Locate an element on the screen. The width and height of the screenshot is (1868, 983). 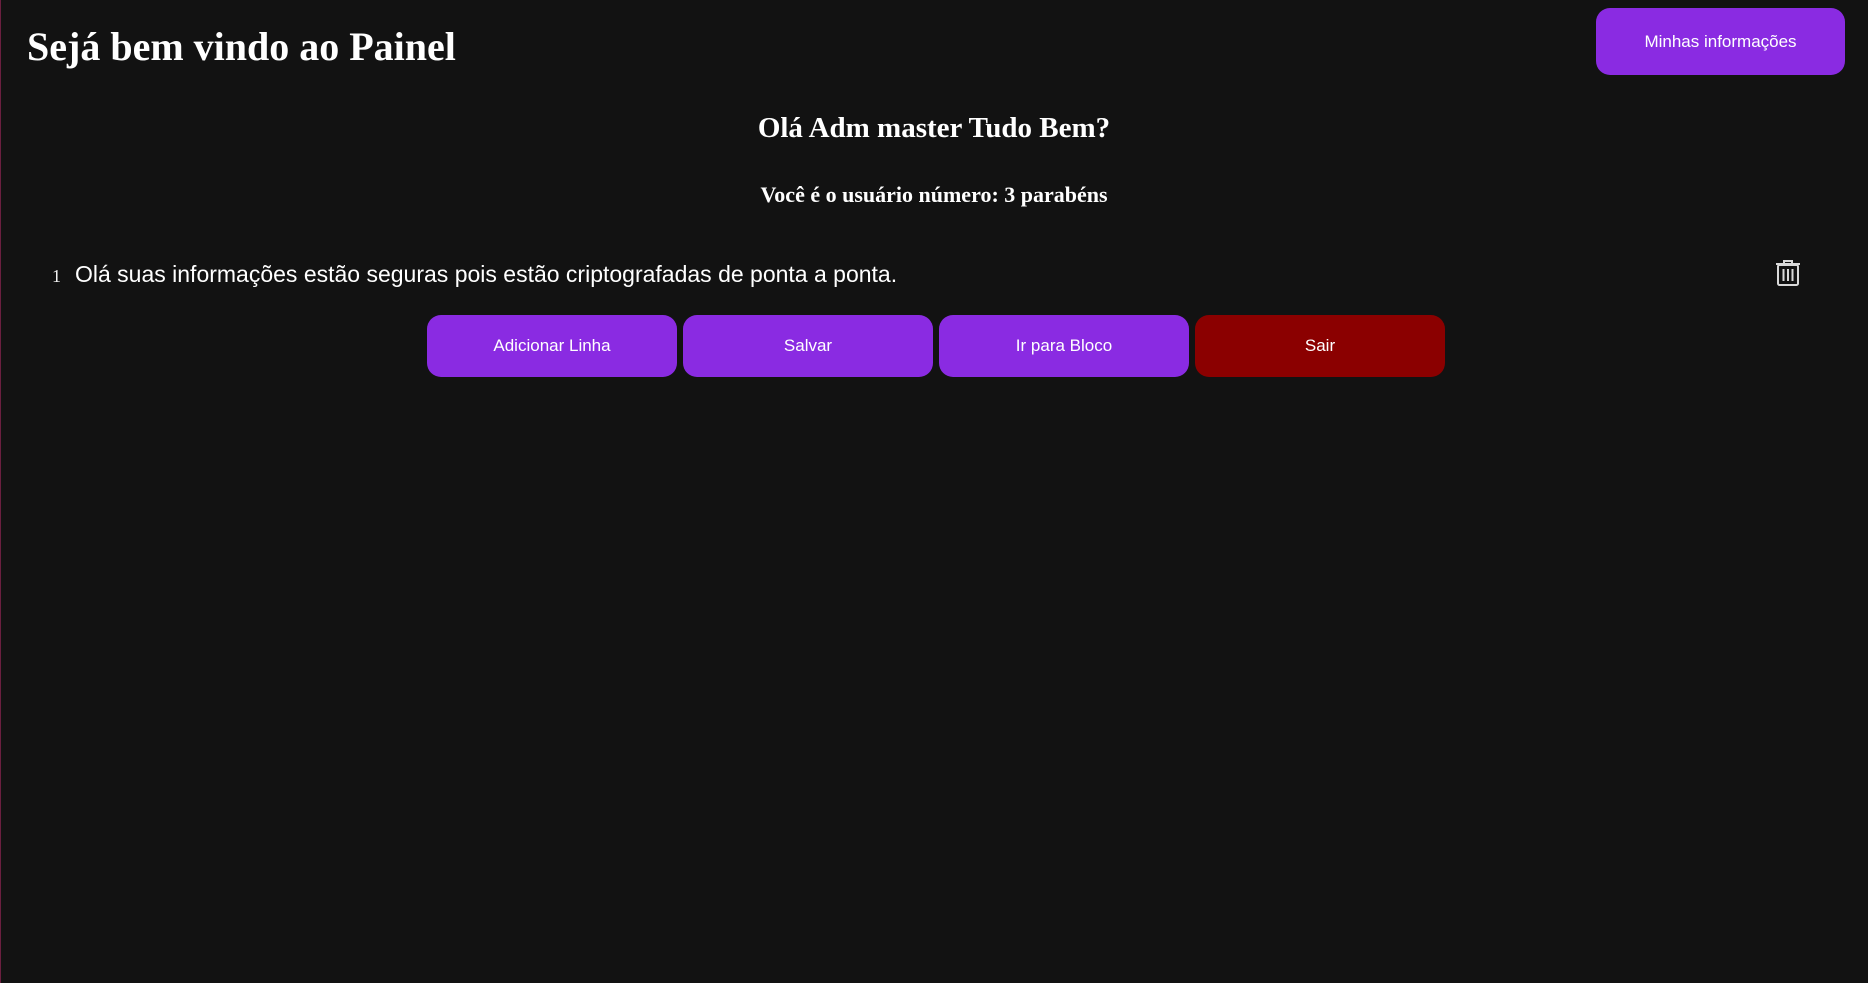
trash-icon is located at coordinates (1788, 274).